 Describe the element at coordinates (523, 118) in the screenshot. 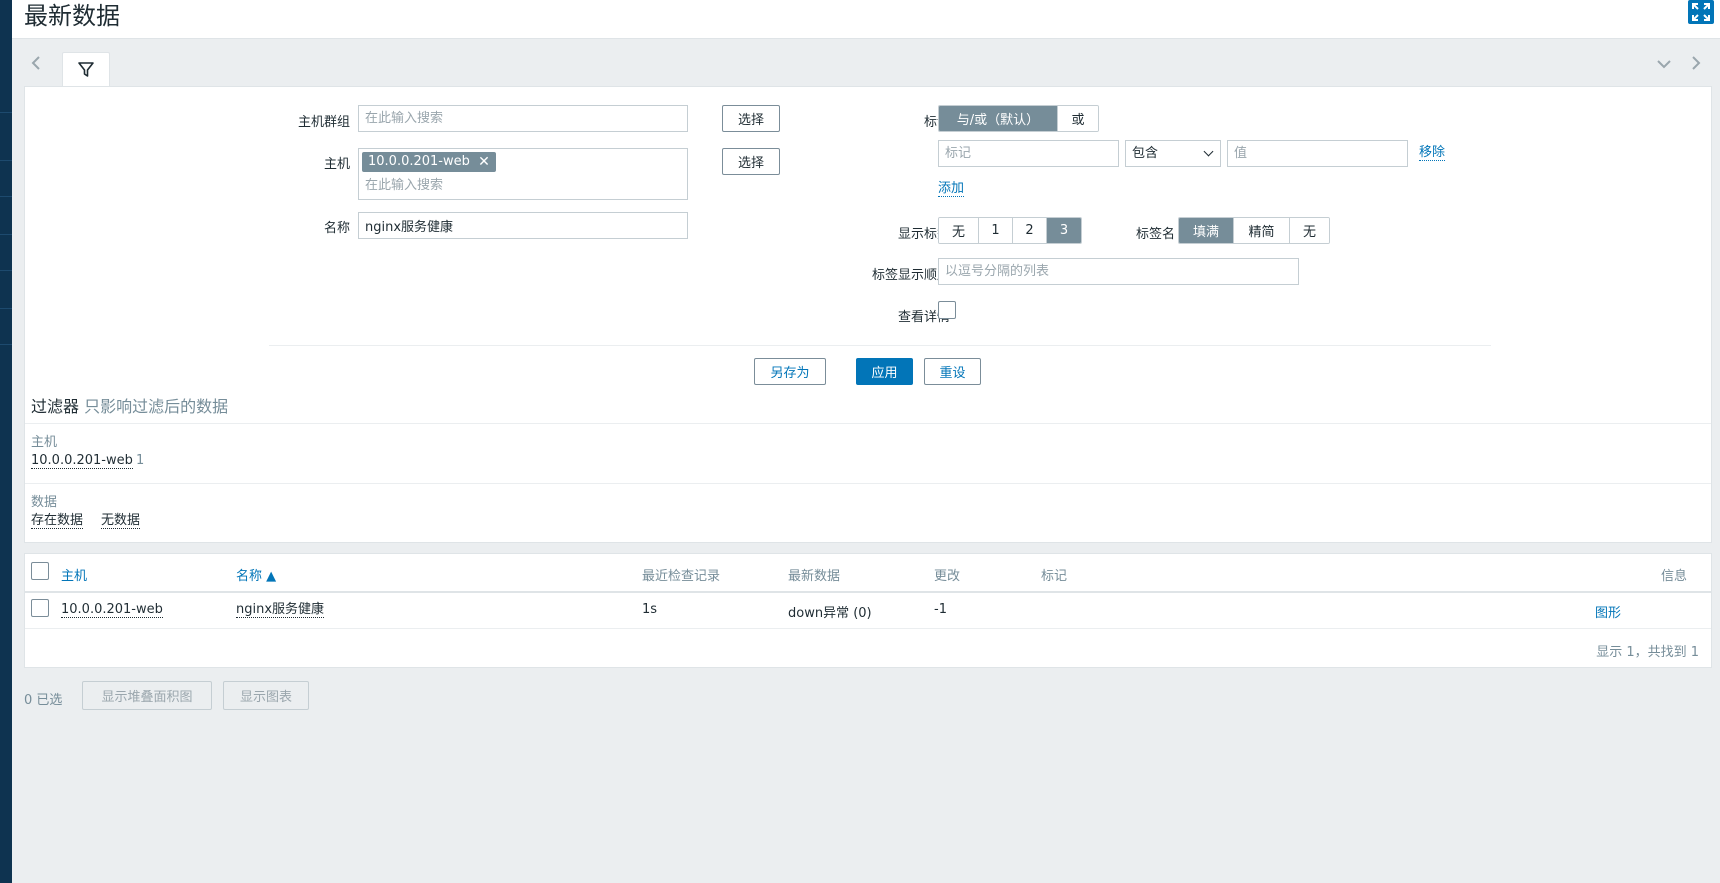

I see `host-groups-input` at that location.